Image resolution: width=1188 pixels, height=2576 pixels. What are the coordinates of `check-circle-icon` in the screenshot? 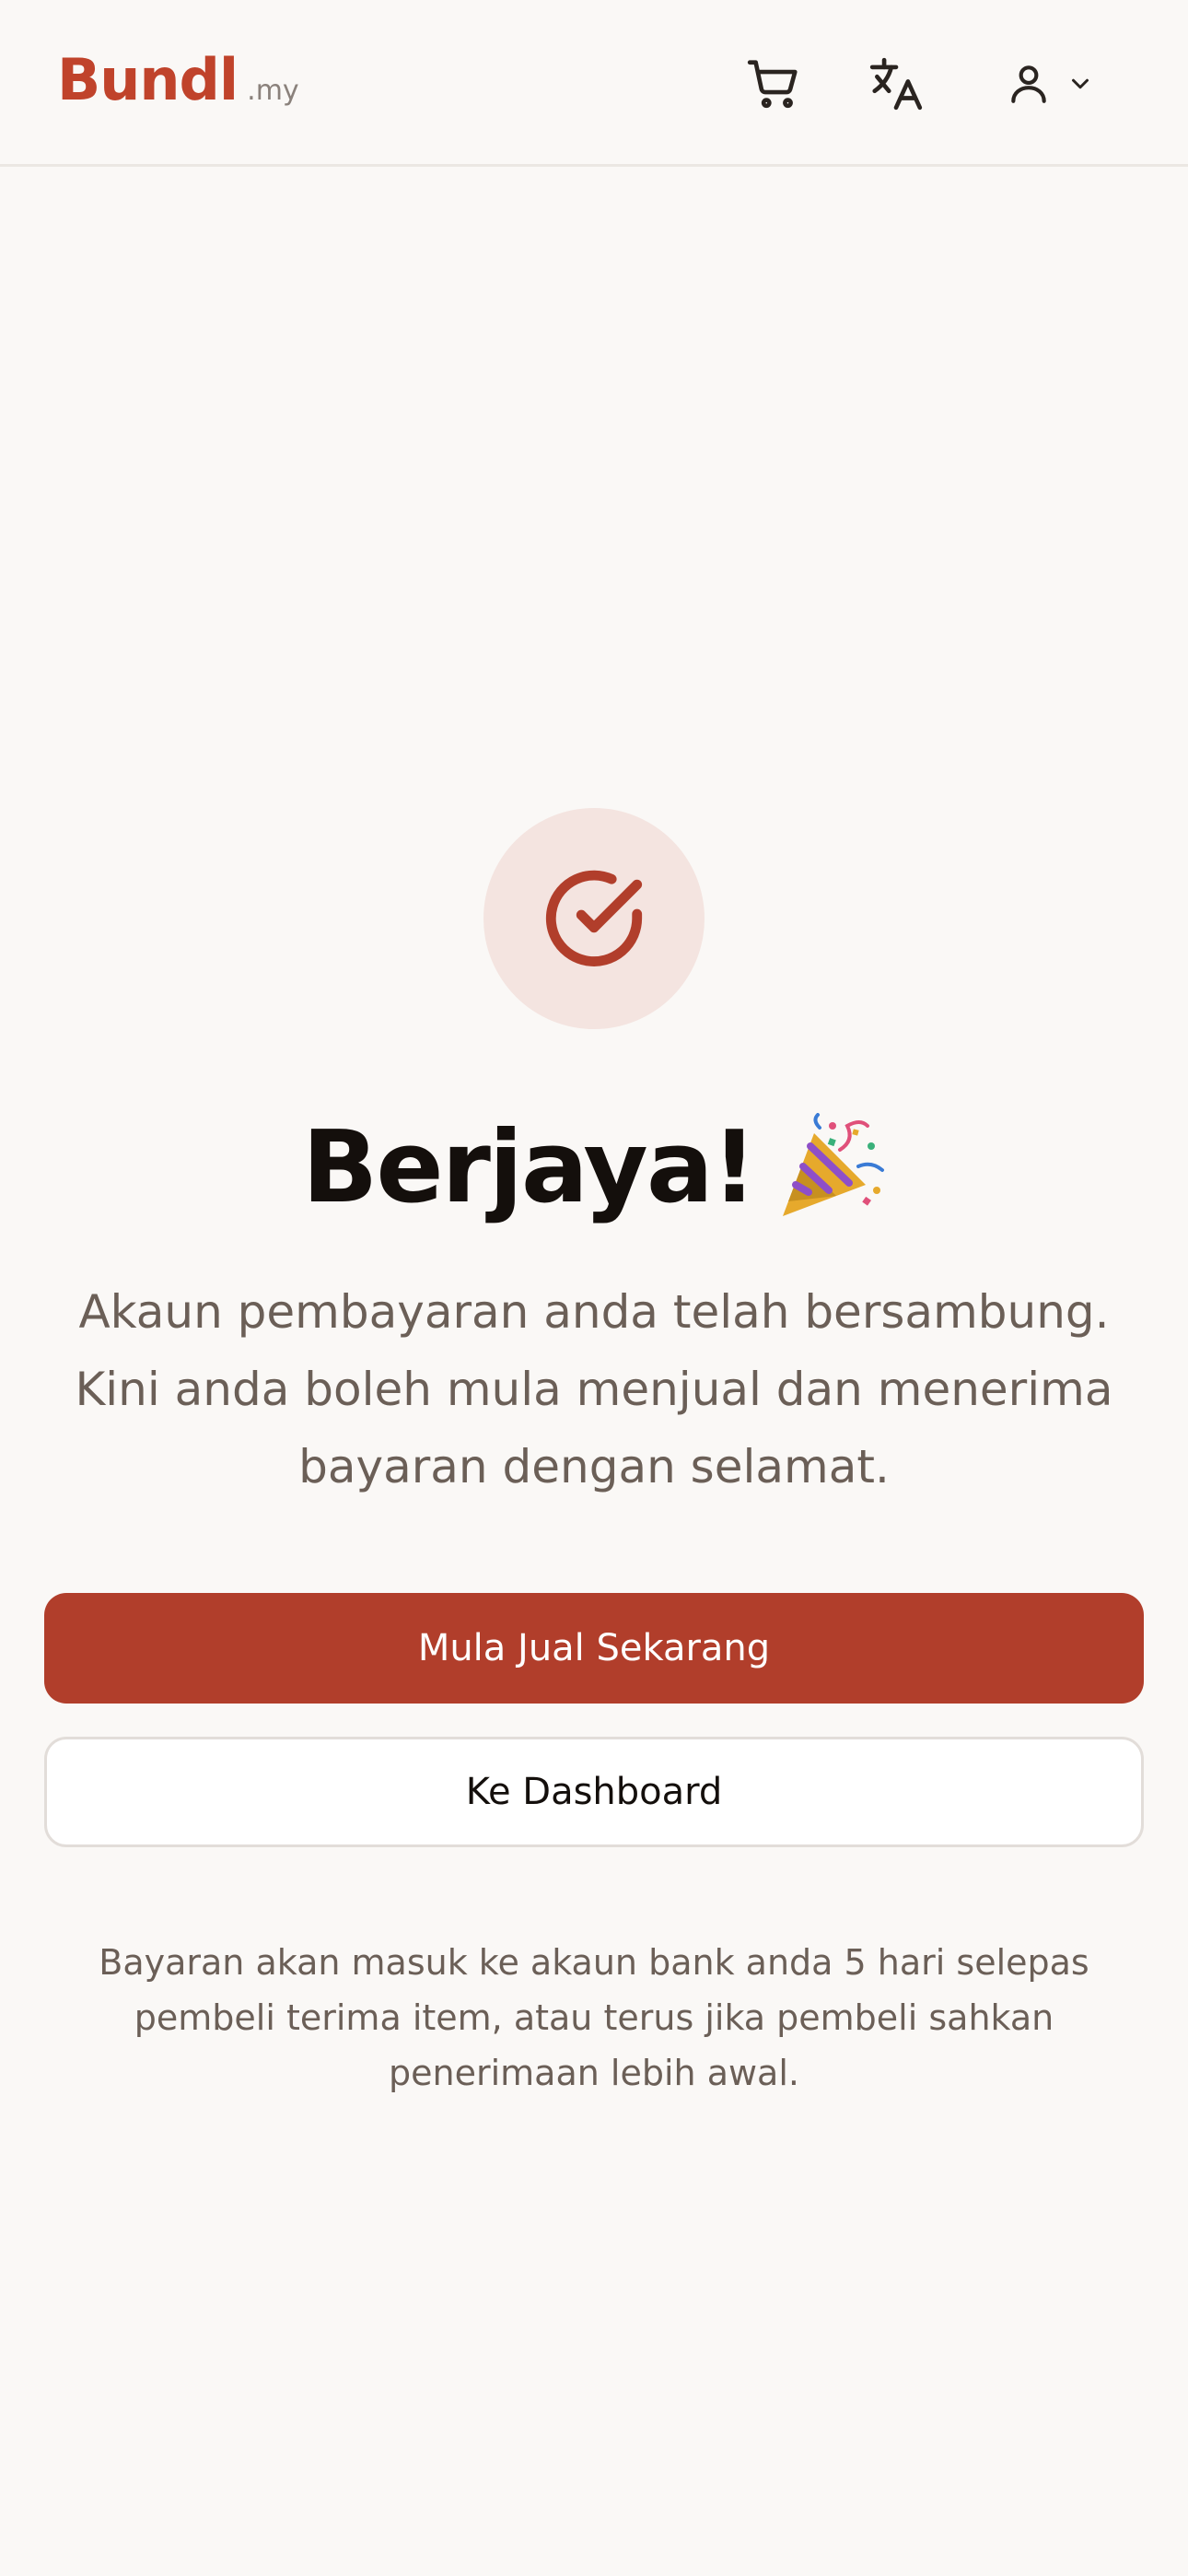 It's located at (594, 918).